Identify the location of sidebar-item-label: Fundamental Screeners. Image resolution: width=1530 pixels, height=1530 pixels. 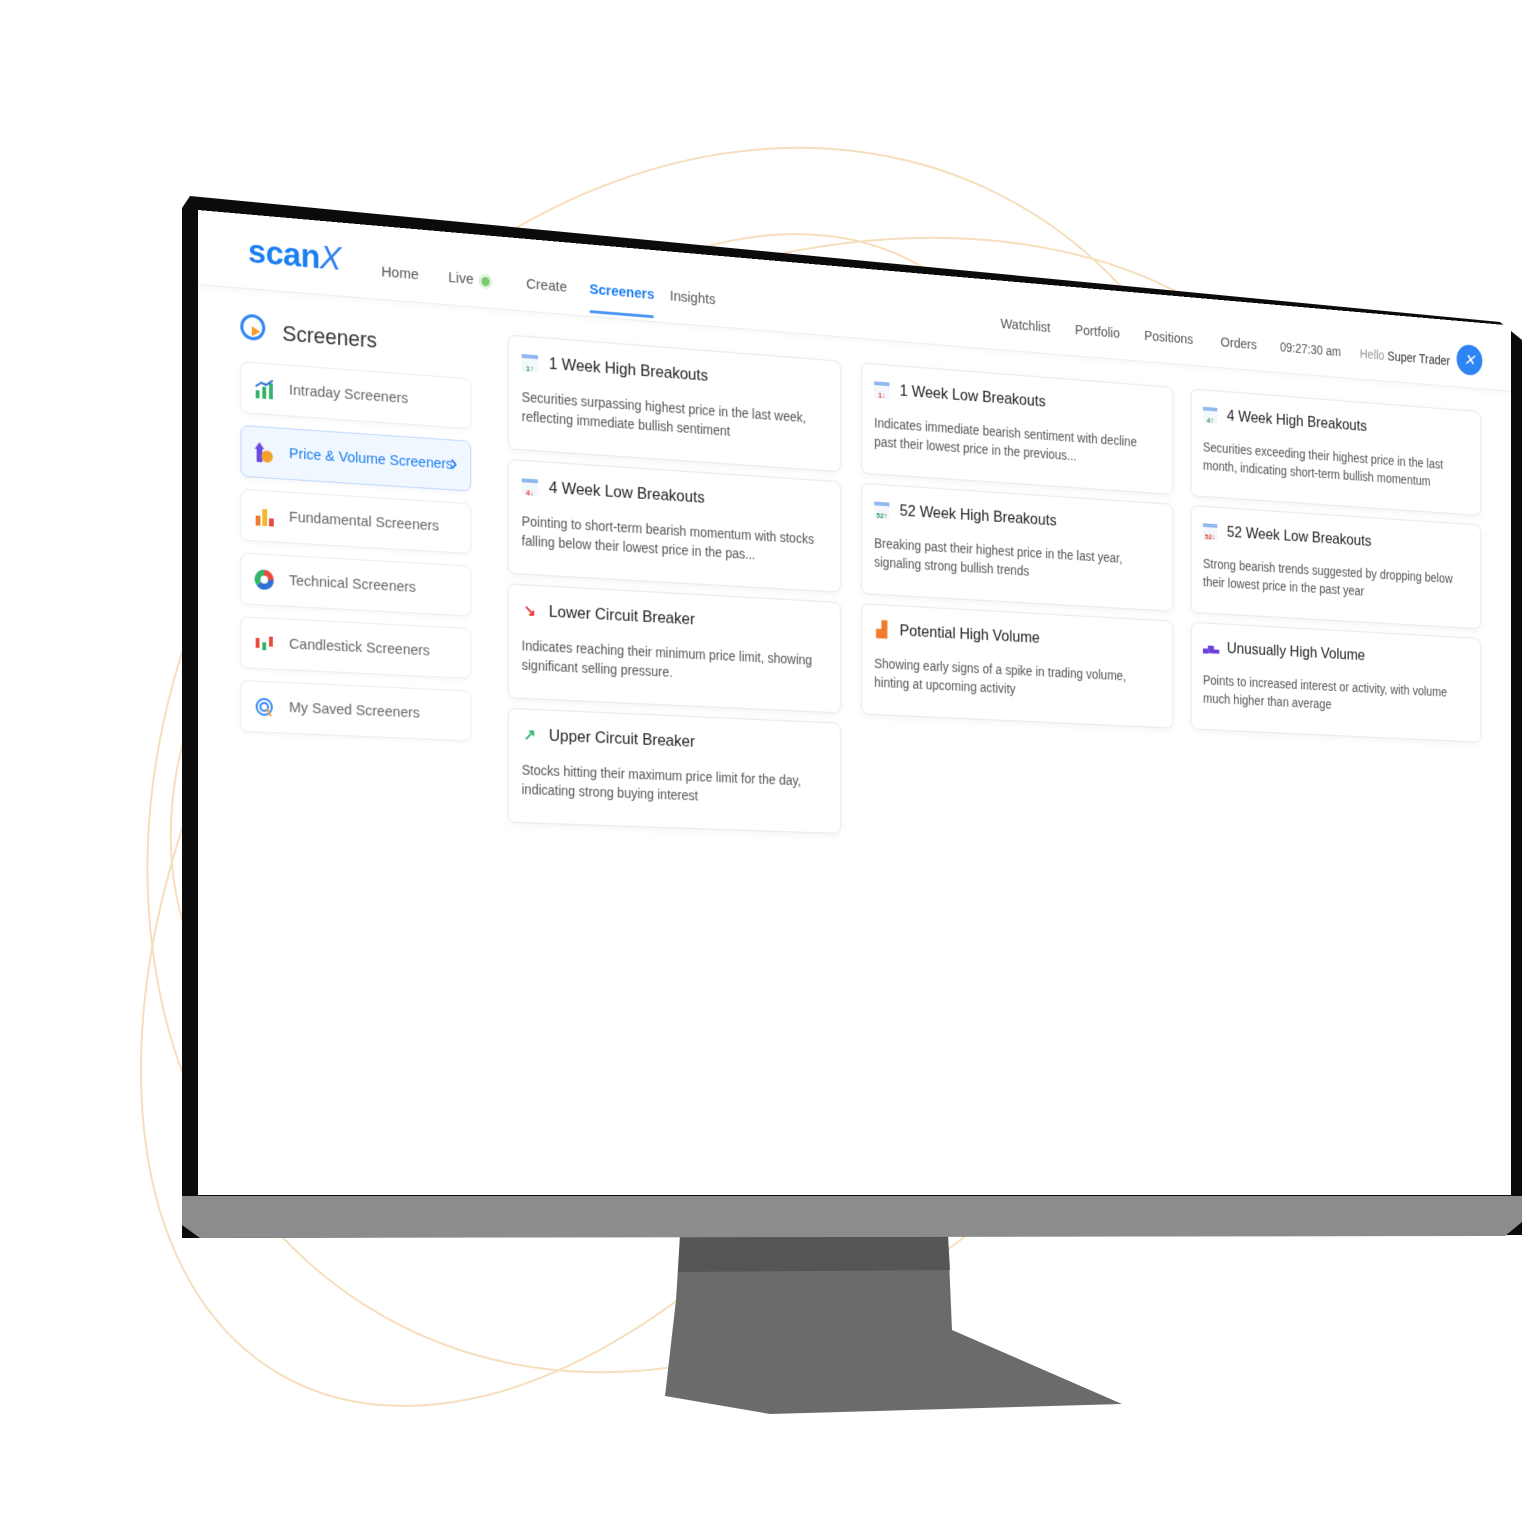
(364, 522).